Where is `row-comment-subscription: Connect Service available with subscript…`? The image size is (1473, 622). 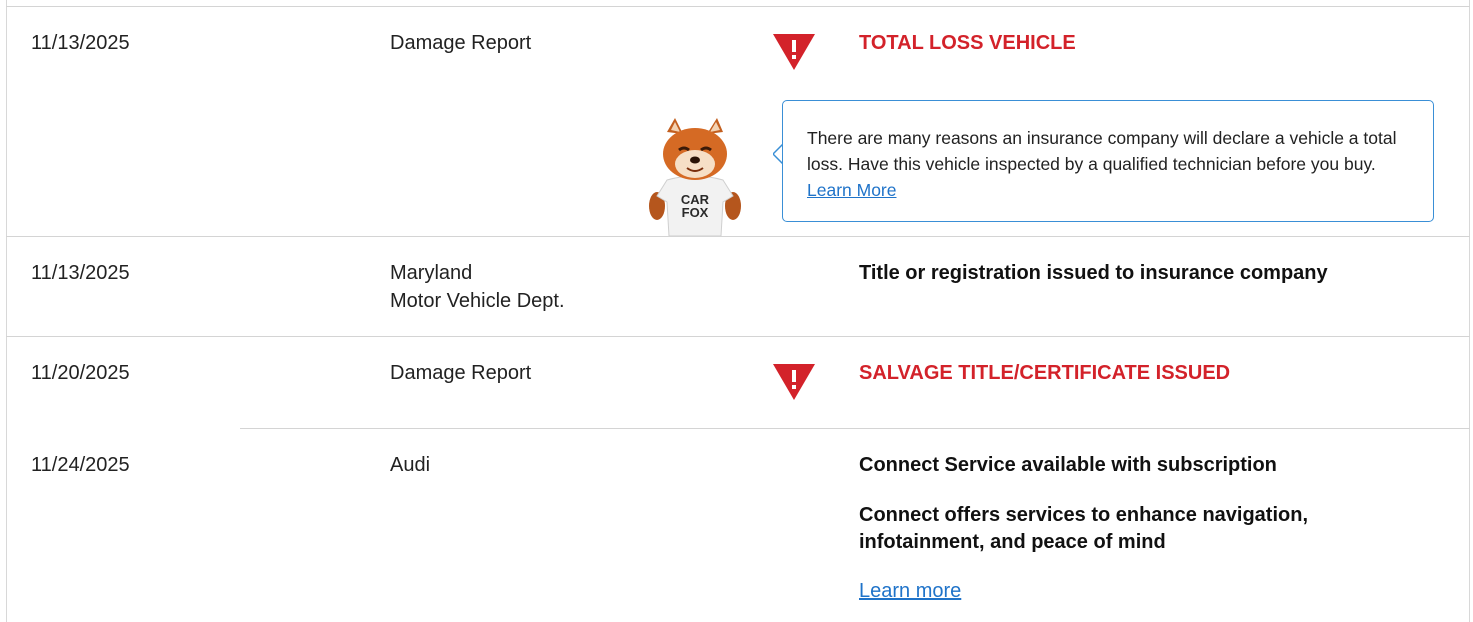
row-comment-subscription: Connect Service available with subscript… is located at coordinates (1068, 465).